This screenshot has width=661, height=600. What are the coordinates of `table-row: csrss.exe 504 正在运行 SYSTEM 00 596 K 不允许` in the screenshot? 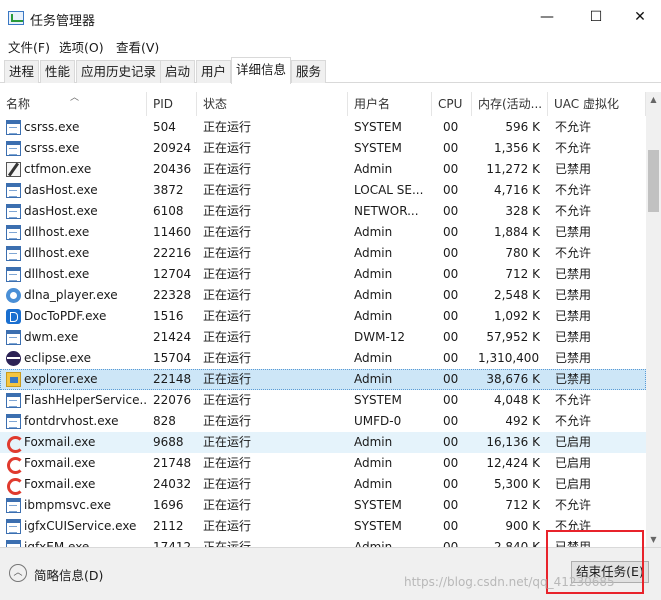 It's located at (323, 127).